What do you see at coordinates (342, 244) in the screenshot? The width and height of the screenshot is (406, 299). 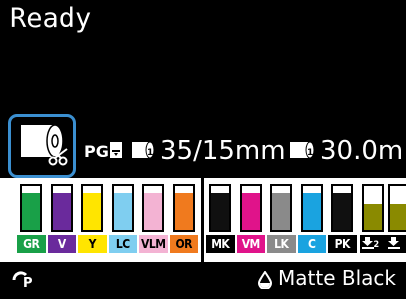 I see `ink-label: PK` at bounding box center [342, 244].